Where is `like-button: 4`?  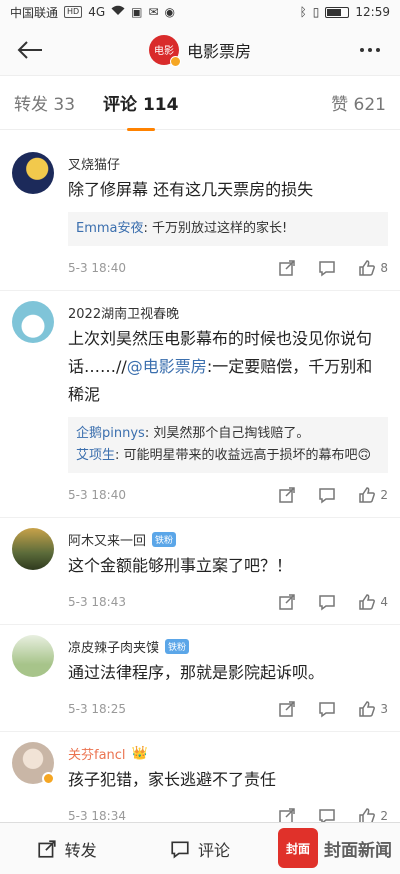 like-button: 4 is located at coordinates (373, 602).